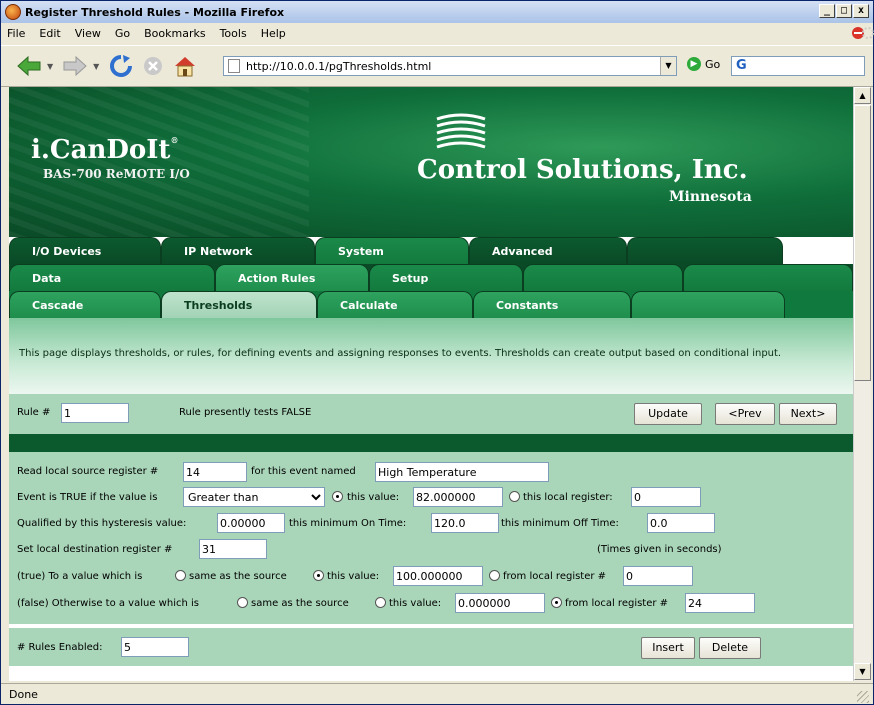 The width and height of the screenshot is (874, 705). Describe the element at coordinates (60, 647) in the screenshot. I see `rules-enabled-label: # Rules Enabled:` at that location.